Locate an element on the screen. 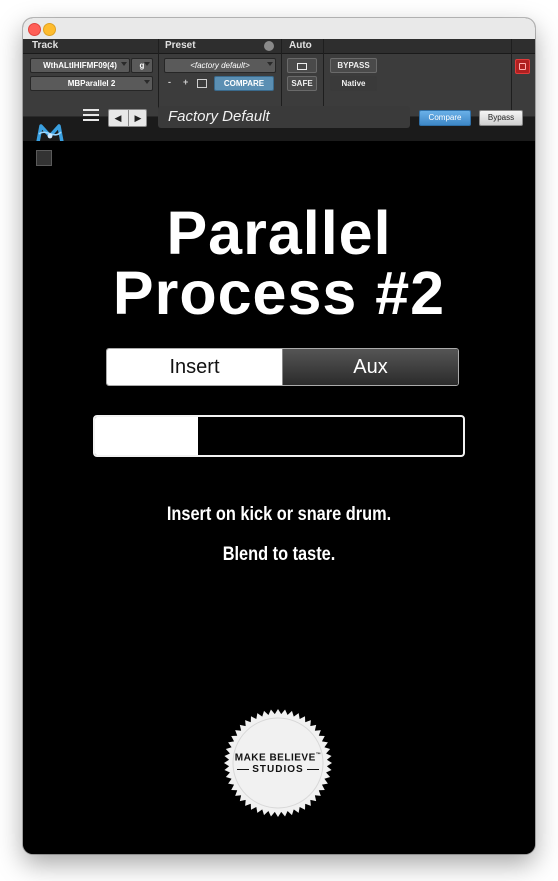 The height and width of the screenshot is (881, 558). power-icon is located at coordinates (522, 66).